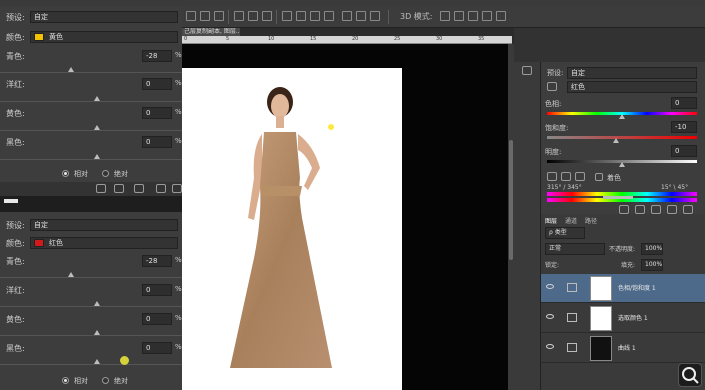 The height and width of the screenshot is (390, 705). What do you see at coordinates (580, 176) in the screenshot?
I see `eyedropper-minus-icon` at bounding box center [580, 176].